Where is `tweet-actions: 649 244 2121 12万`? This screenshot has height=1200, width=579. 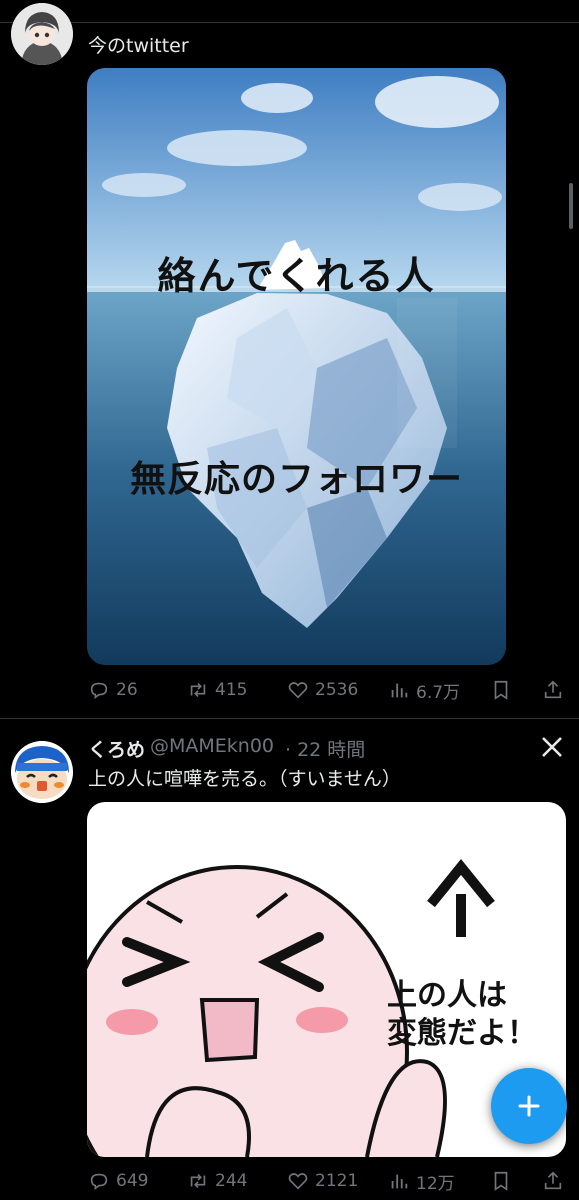
tweet-actions: 649 244 2121 12万 is located at coordinates (328, 1181).